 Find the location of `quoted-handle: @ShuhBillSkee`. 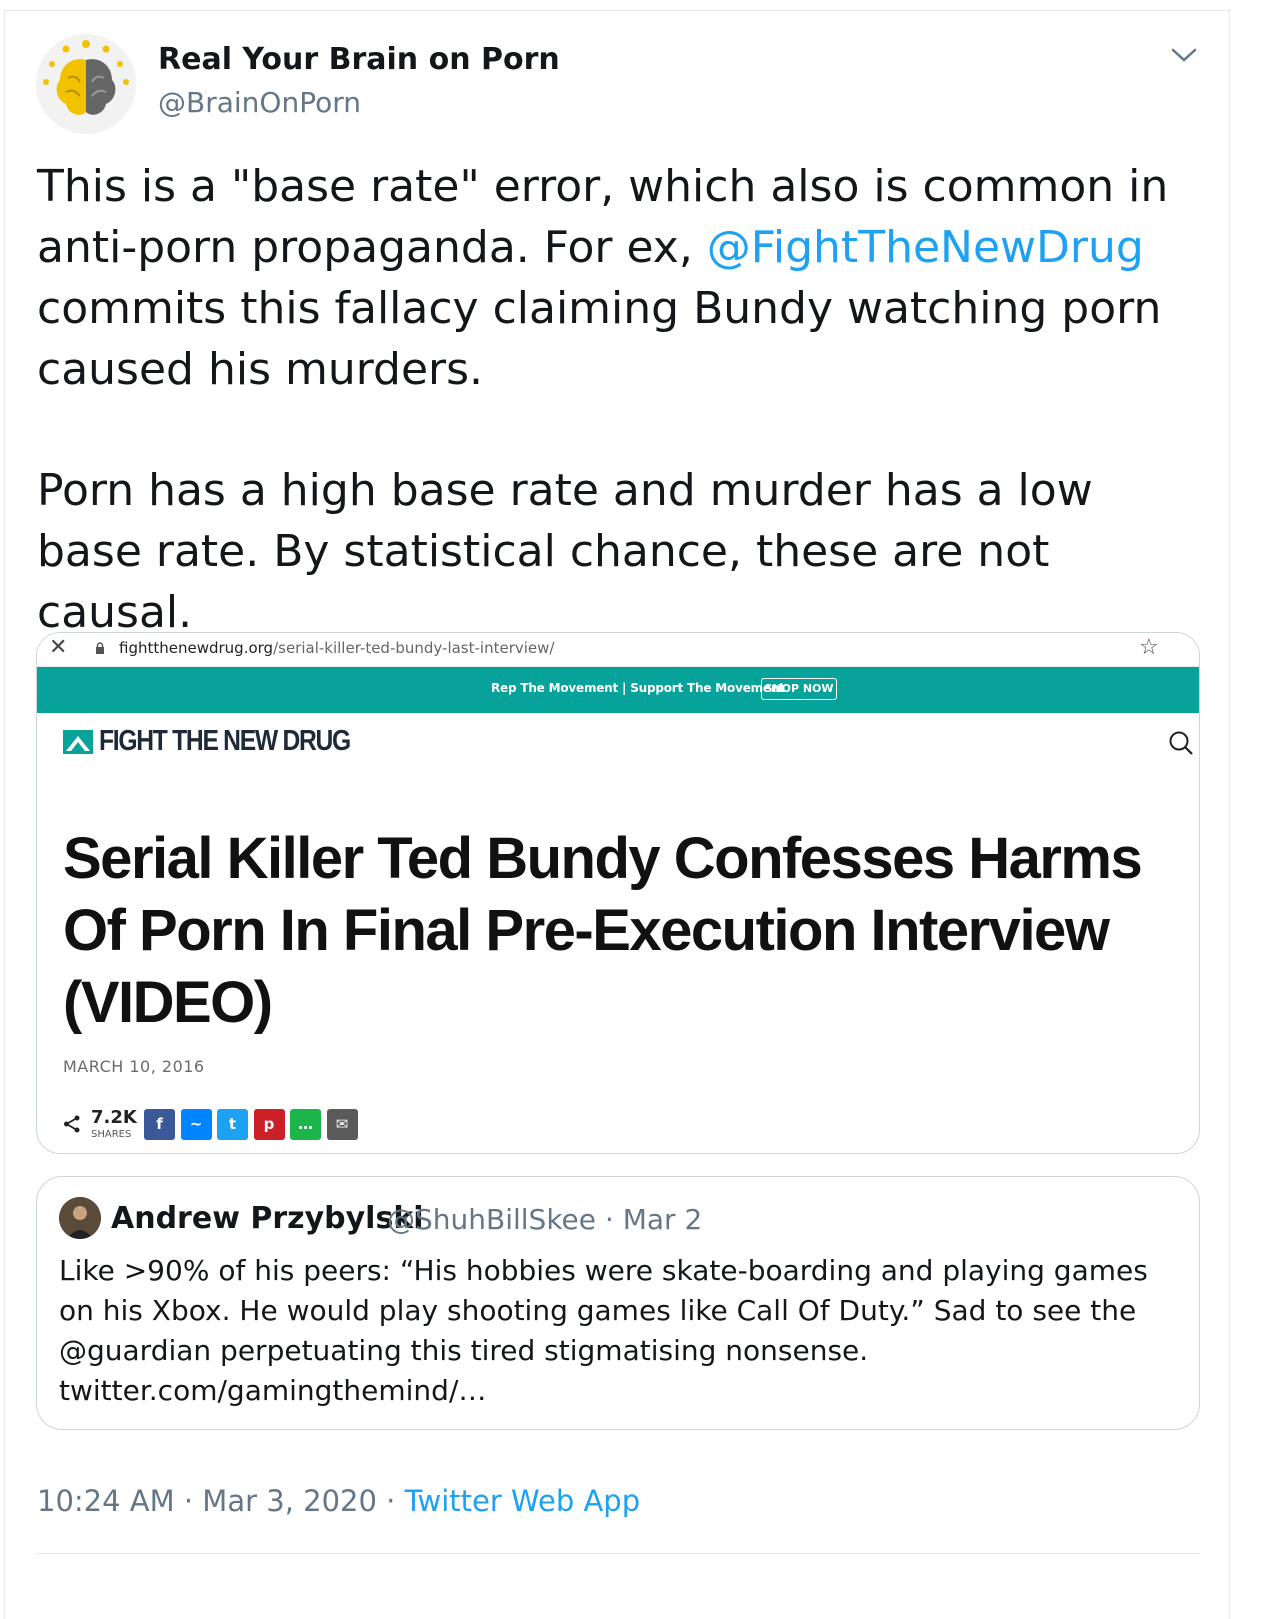

quoted-handle: @ShuhBillSkee is located at coordinates (492, 1219).